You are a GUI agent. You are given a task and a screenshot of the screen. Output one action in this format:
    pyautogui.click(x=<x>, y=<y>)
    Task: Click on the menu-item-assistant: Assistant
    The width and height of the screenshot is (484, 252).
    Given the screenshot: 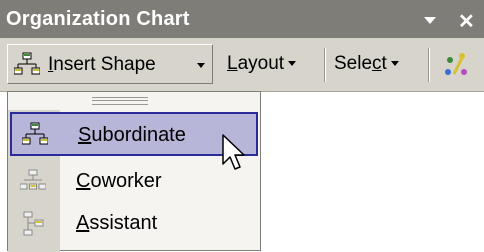 What is the action you would take?
    pyautogui.click(x=134, y=224)
    